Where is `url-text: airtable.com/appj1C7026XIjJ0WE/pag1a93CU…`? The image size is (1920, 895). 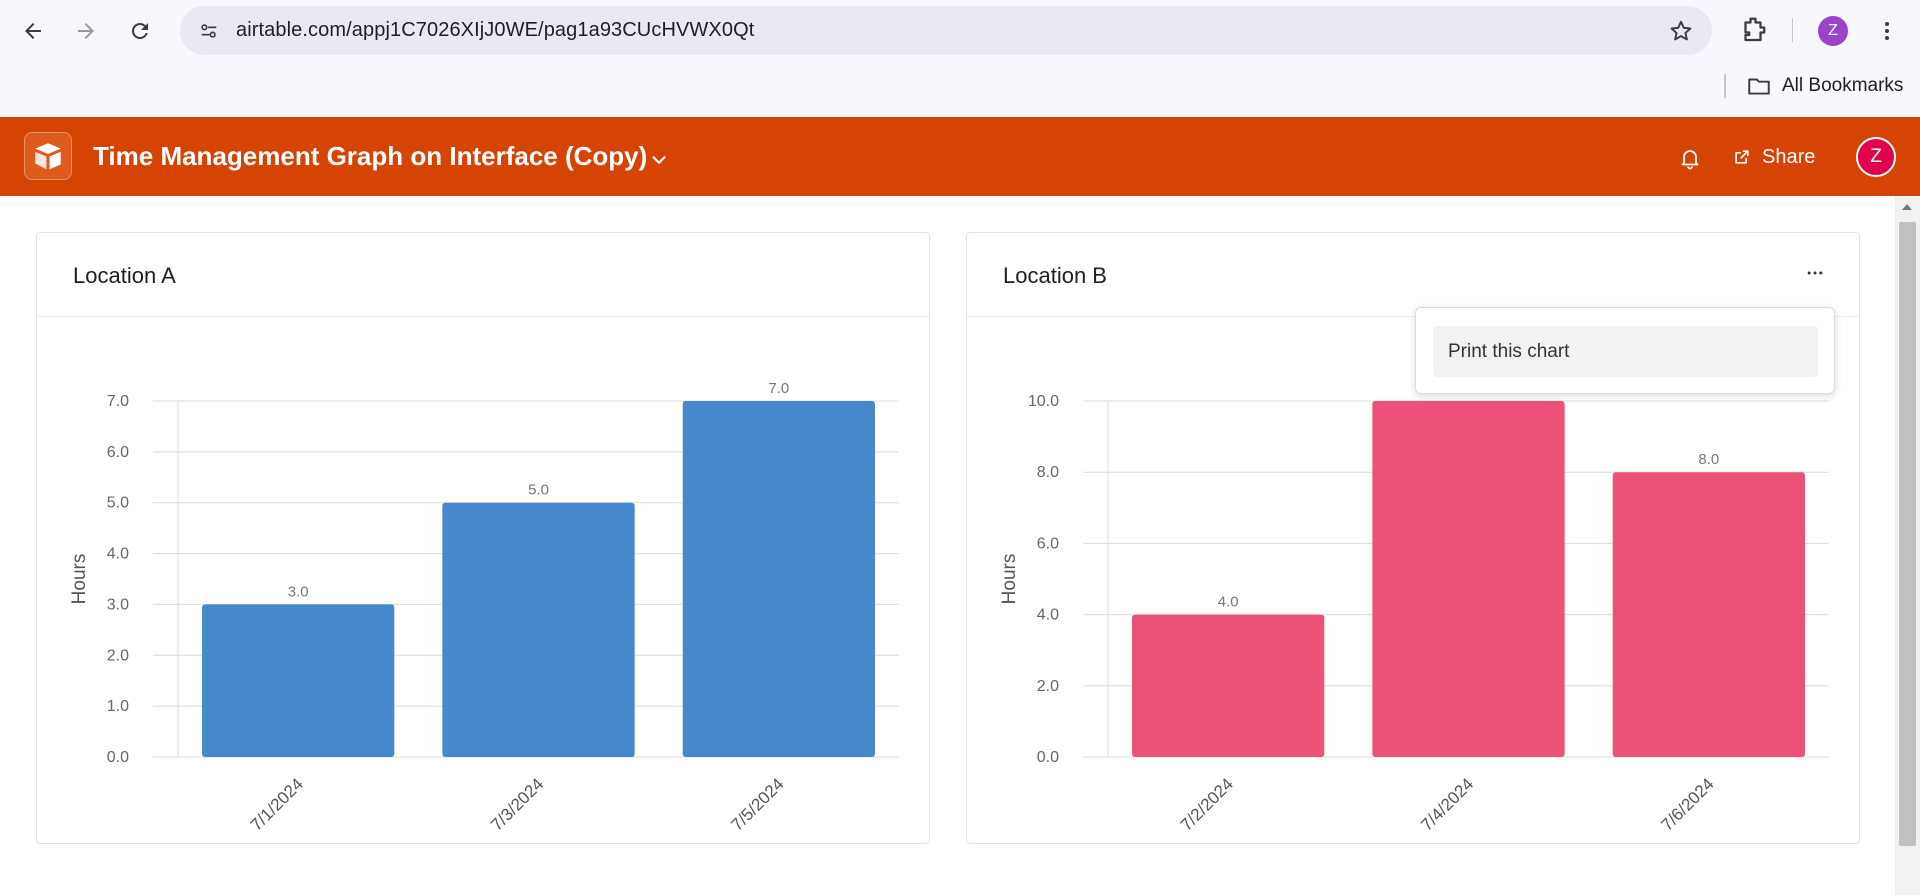
url-text: airtable.com/appj1C7026XIjJ0WE/pag1a93CU… is located at coordinates (495, 30).